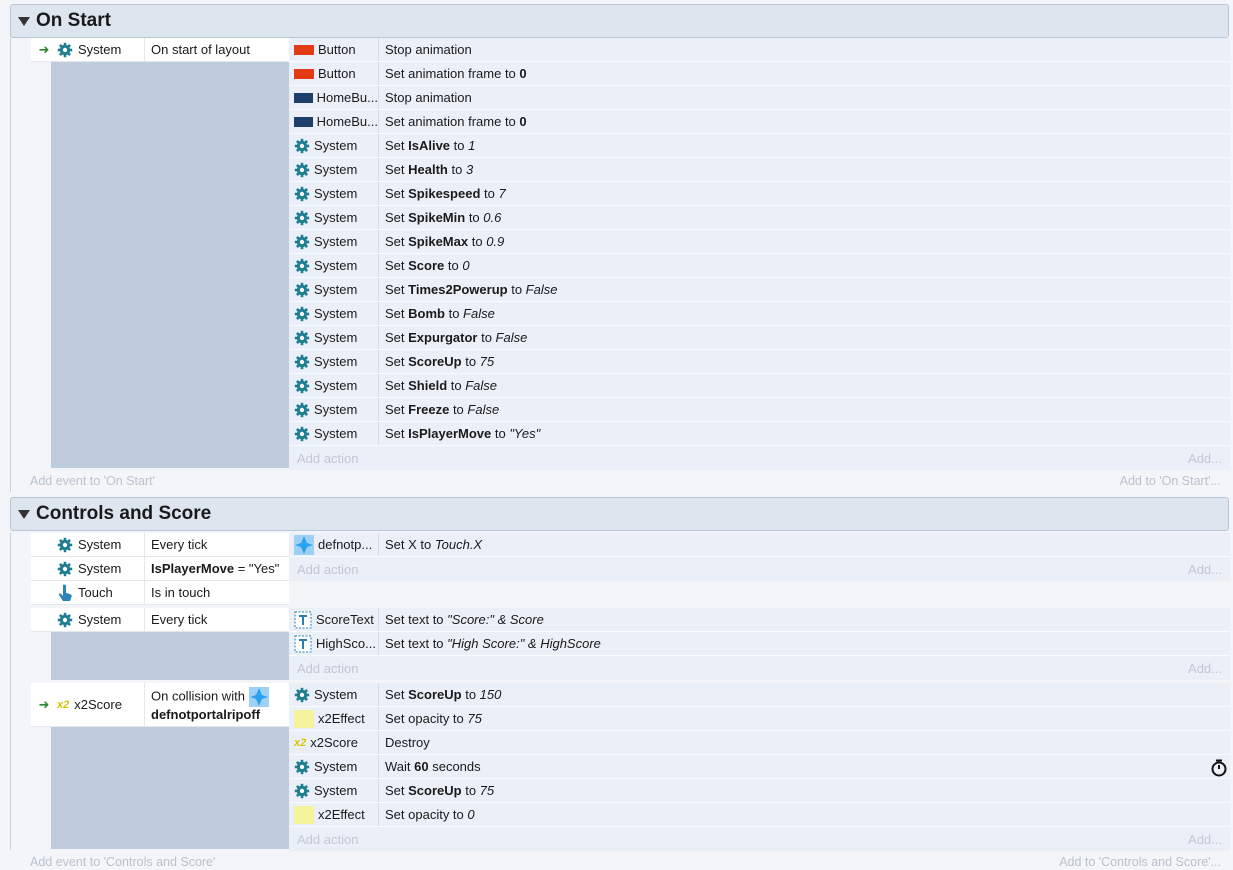  I want to click on action-value: 75, so click(487, 790).